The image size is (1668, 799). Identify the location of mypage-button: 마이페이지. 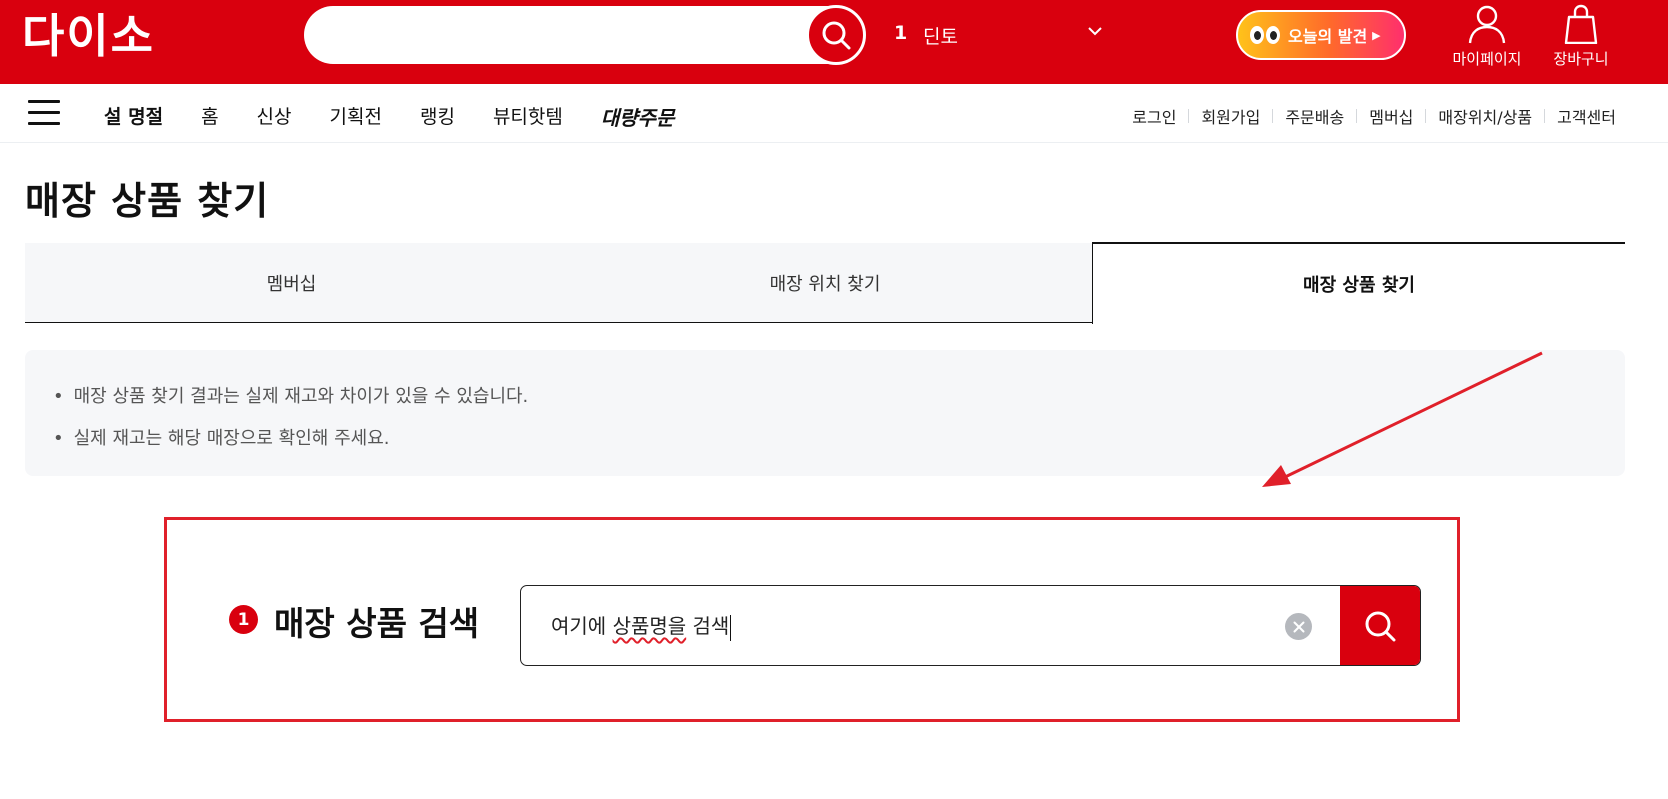
(1487, 36).